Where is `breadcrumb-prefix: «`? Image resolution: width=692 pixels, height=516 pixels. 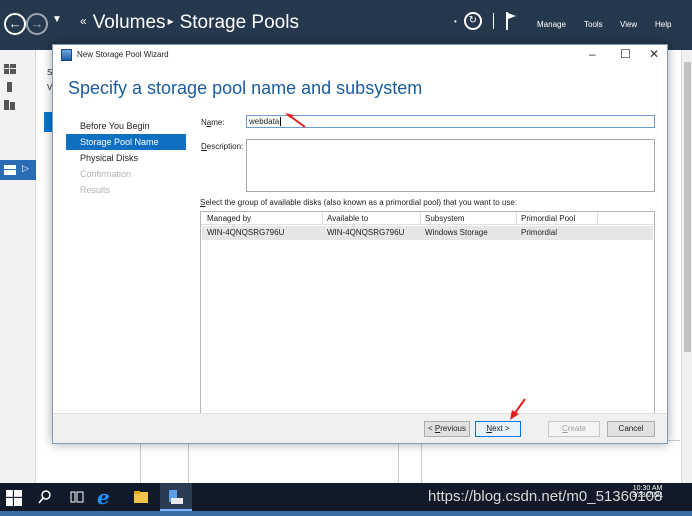 breadcrumb-prefix: « is located at coordinates (83, 21).